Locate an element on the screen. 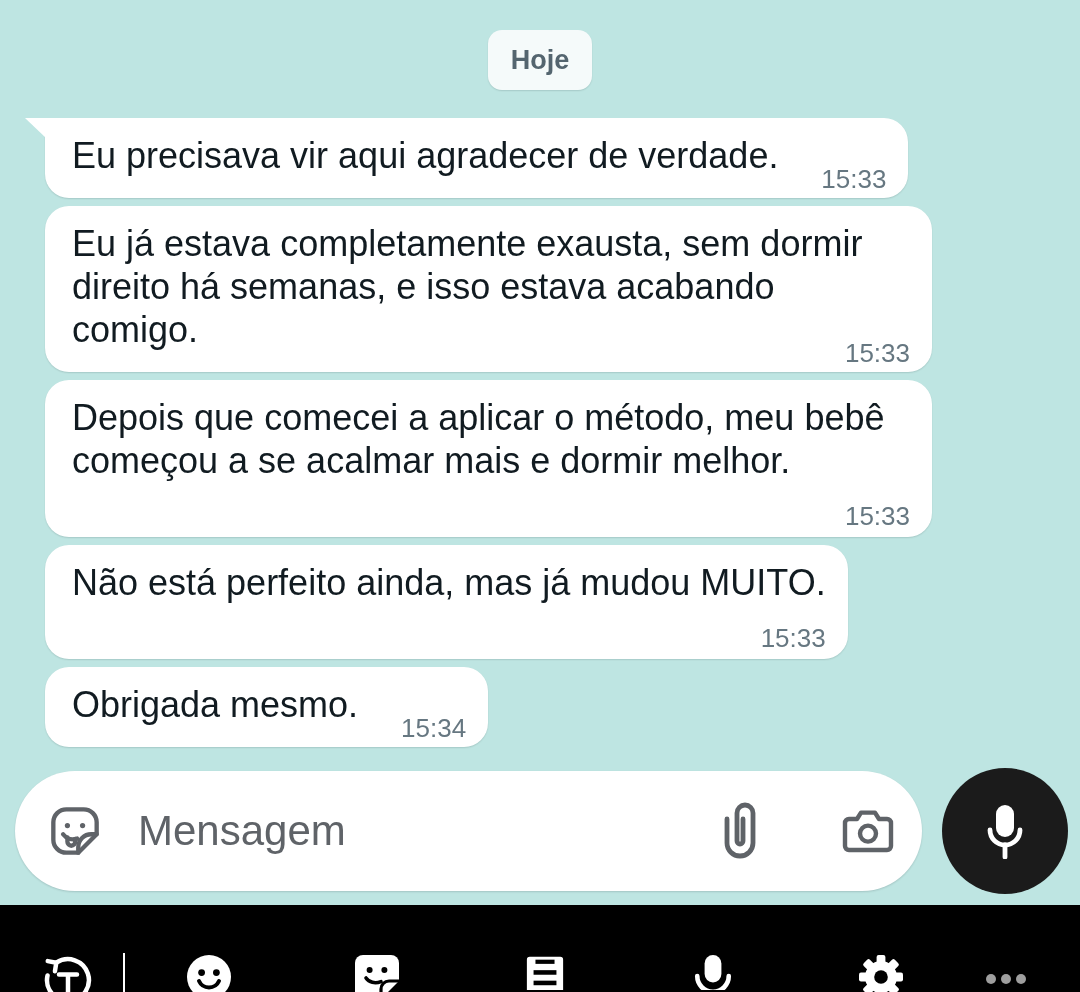  settings-icon is located at coordinates (881, 972).